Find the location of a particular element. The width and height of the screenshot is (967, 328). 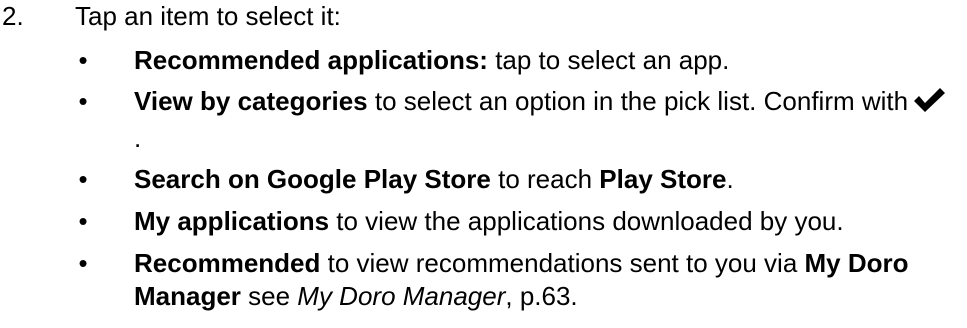

bullet-bold: Recommended is located at coordinates (227, 263).